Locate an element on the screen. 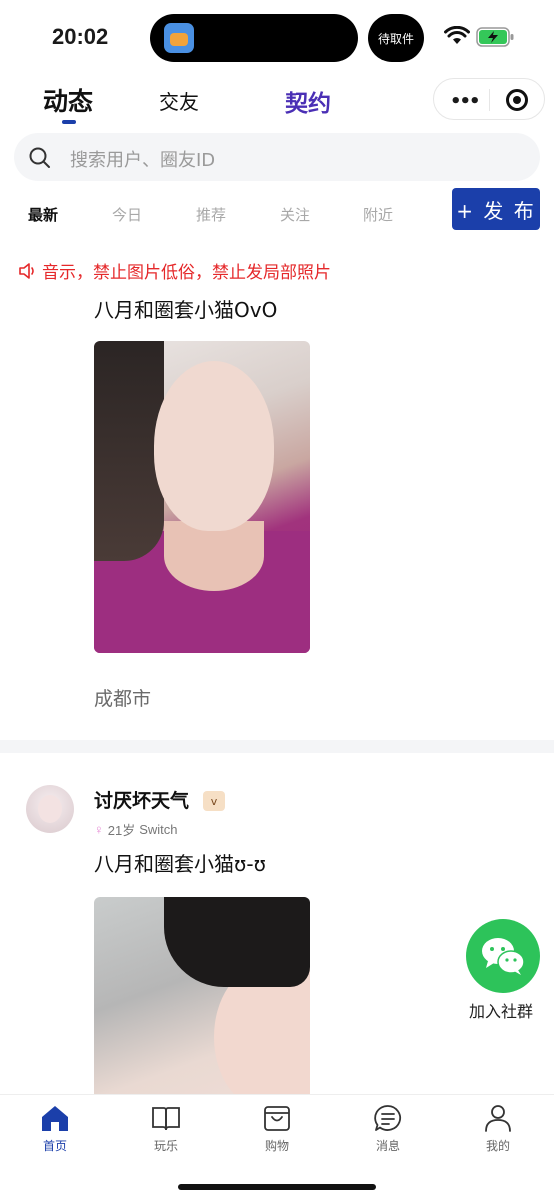 The image size is (554, 1200). photo-hair is located at coordinates (237, 942).